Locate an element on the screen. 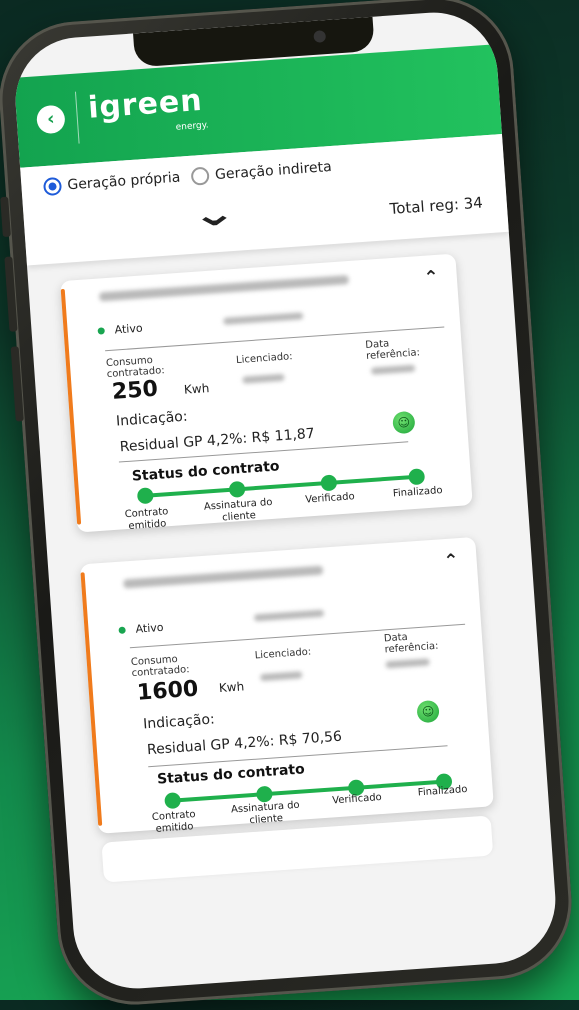 The width and height of the screenshot is (579, 1010). total-records: Total reg: 34 is located at coordinates (436, 206).